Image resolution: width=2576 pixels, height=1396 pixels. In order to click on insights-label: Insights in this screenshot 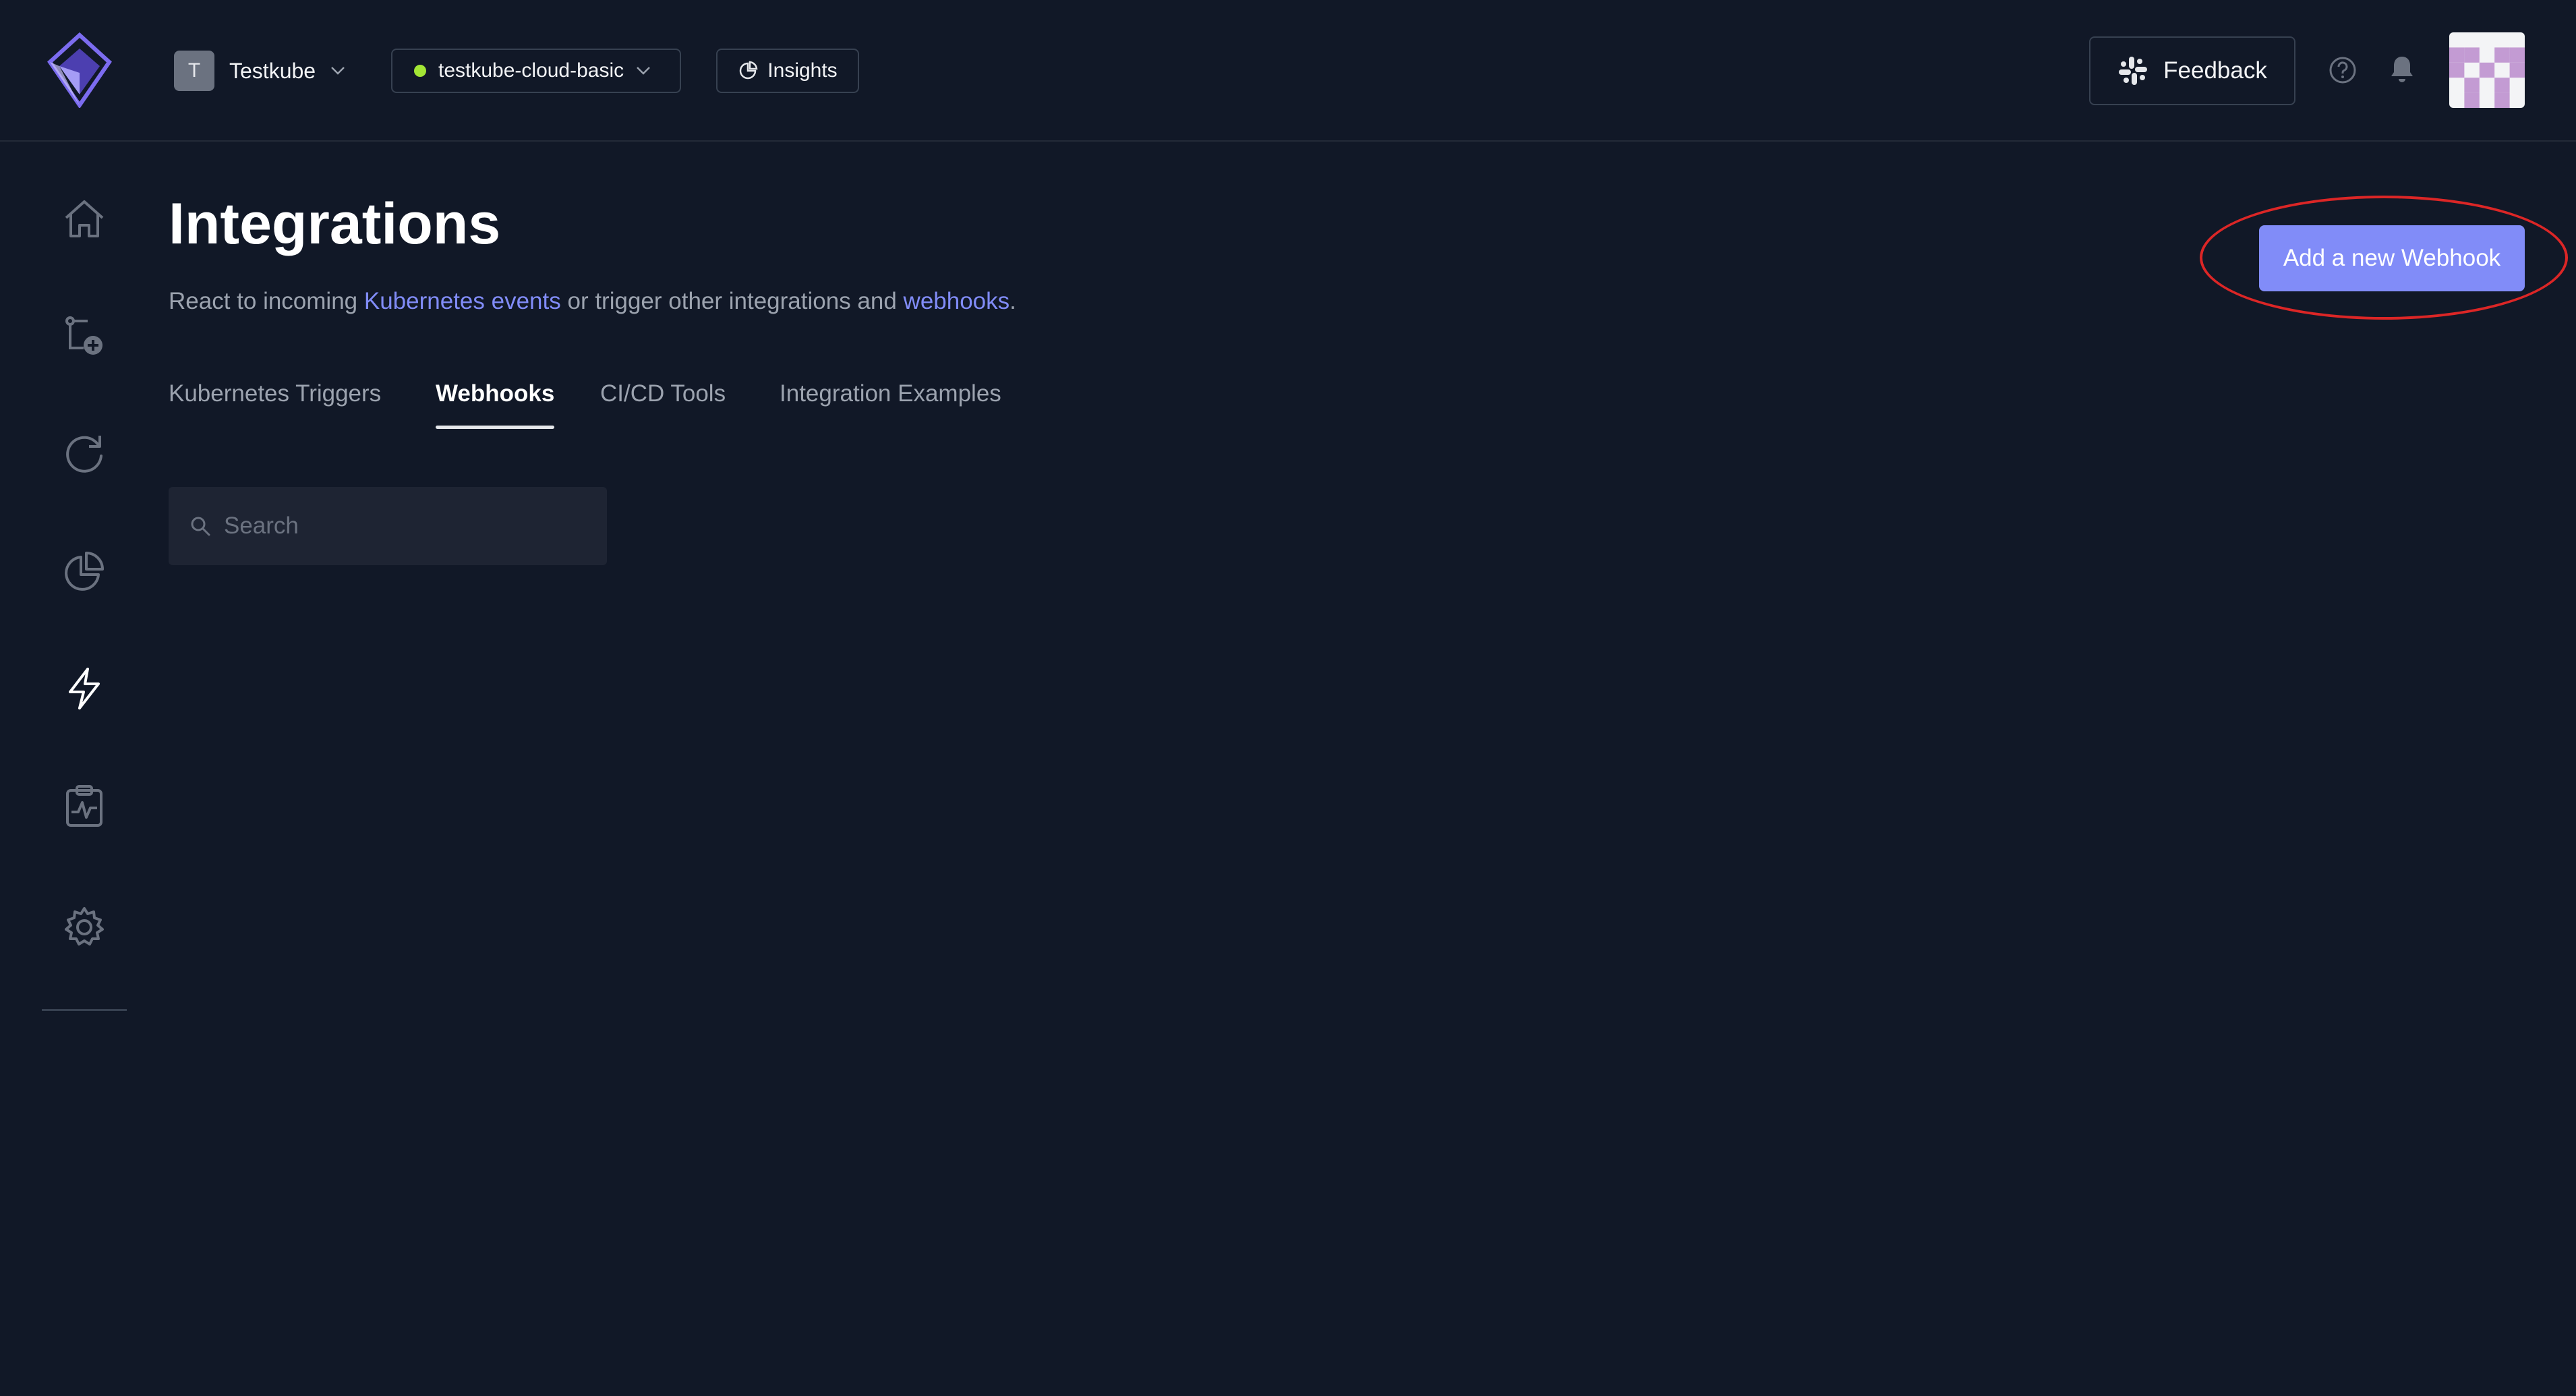, I will do `click(802, 71)`.